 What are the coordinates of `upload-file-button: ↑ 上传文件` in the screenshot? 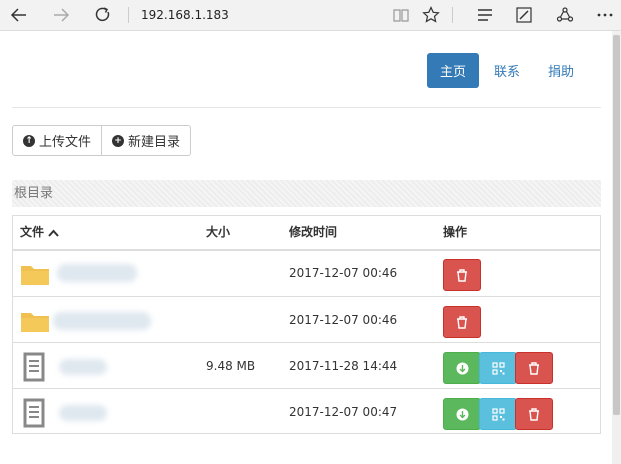 It's located at (57, 140).